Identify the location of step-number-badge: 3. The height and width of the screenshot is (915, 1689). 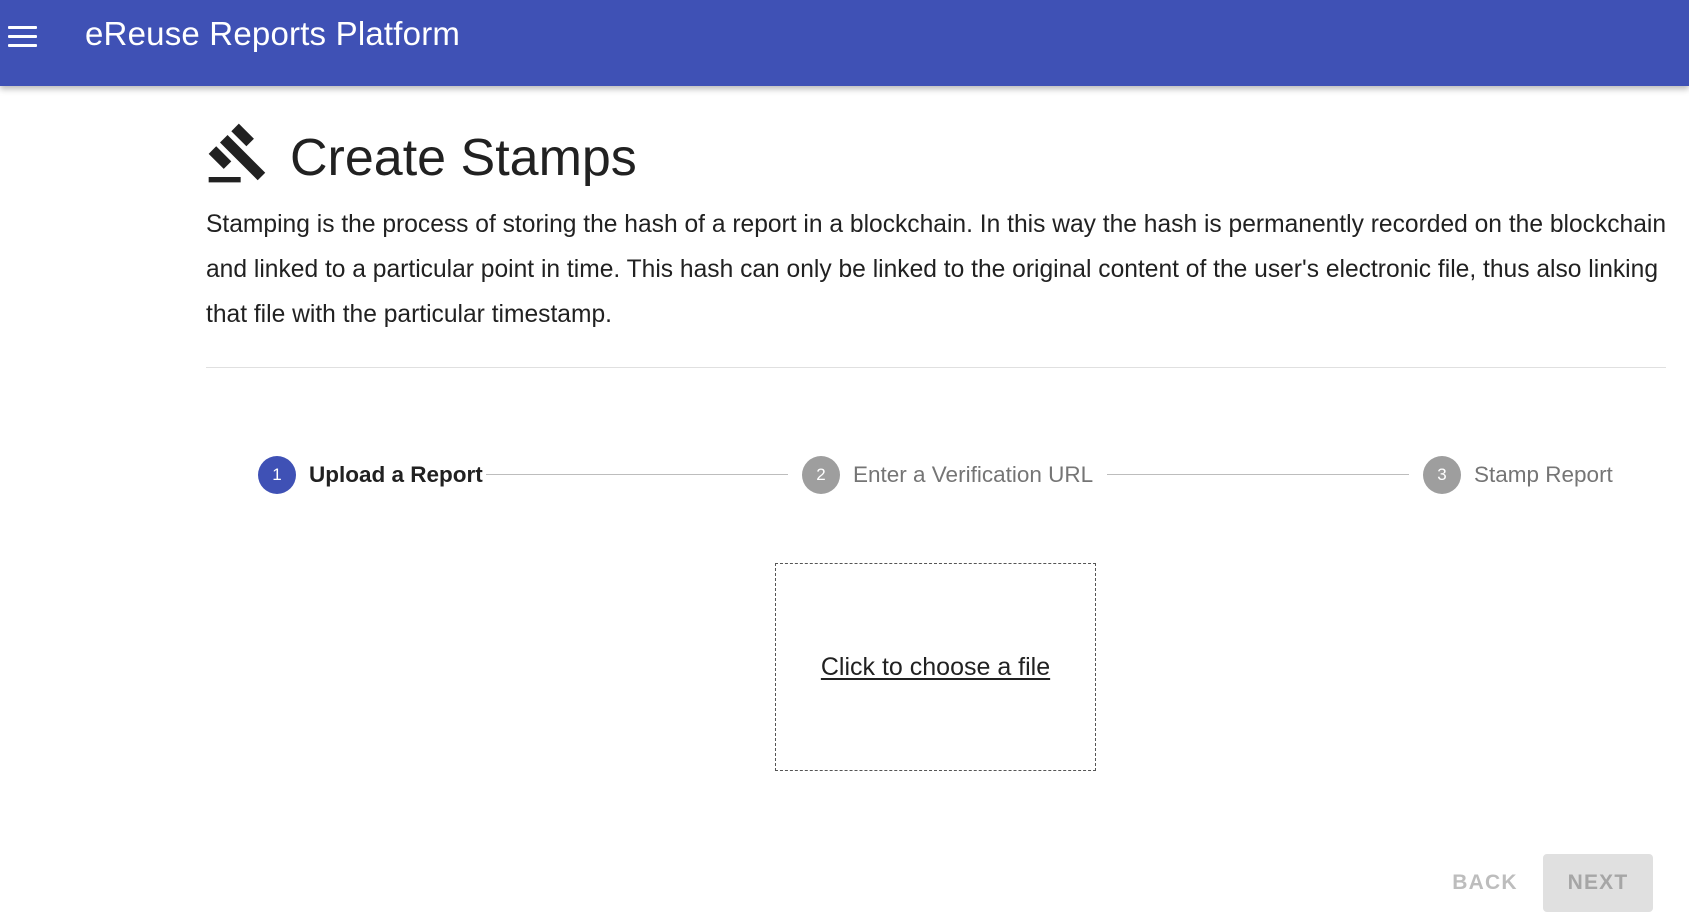
(1442, 475).